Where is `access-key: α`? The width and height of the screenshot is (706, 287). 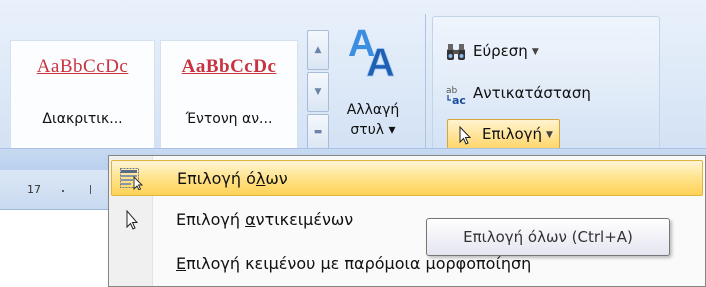 access-key: α is located at coordinates (250, 219).